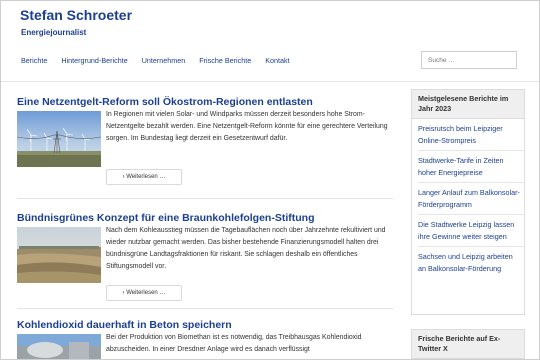  I want to click on search-input, so click(469, 60).